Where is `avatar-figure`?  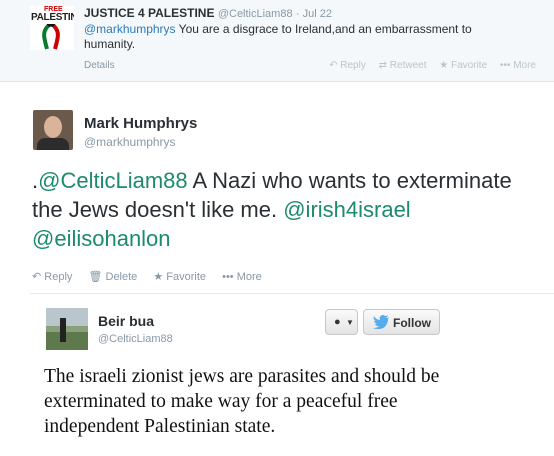 avatar-figure is located at coordinates (63, 330).